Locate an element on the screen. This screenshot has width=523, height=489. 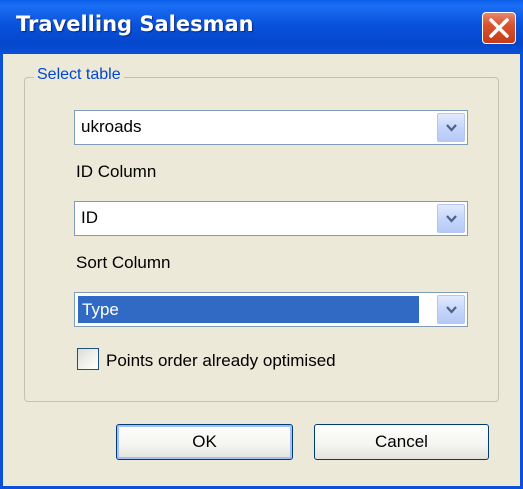
sort-column-label: Sort Column is located at coordinates (123, 262).